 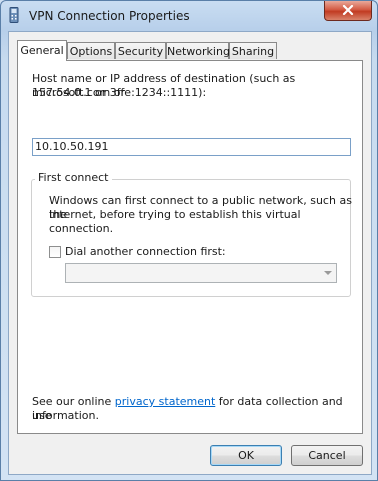 What do you see at coordinates (73, 401) in the screenshot?
I see `privacy-prefix: See our online` at bounding box center [73, 401].